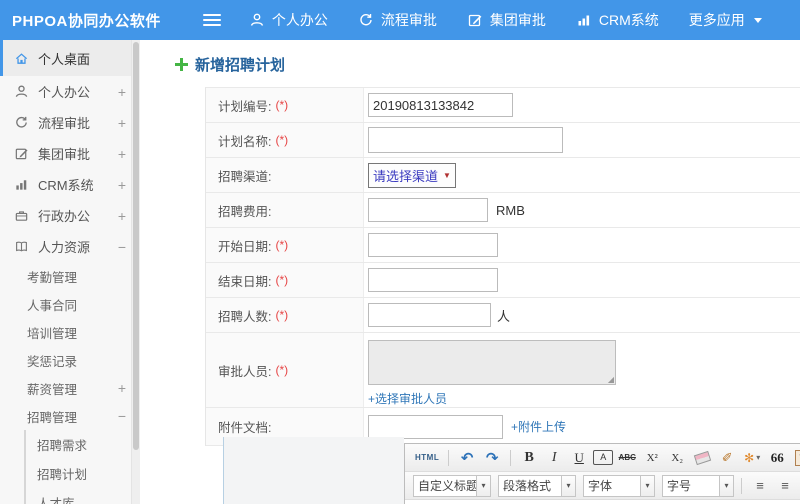 The image size is (800, 504). I want to click on nav-process-approval: 流程审批, so click(397, 20).